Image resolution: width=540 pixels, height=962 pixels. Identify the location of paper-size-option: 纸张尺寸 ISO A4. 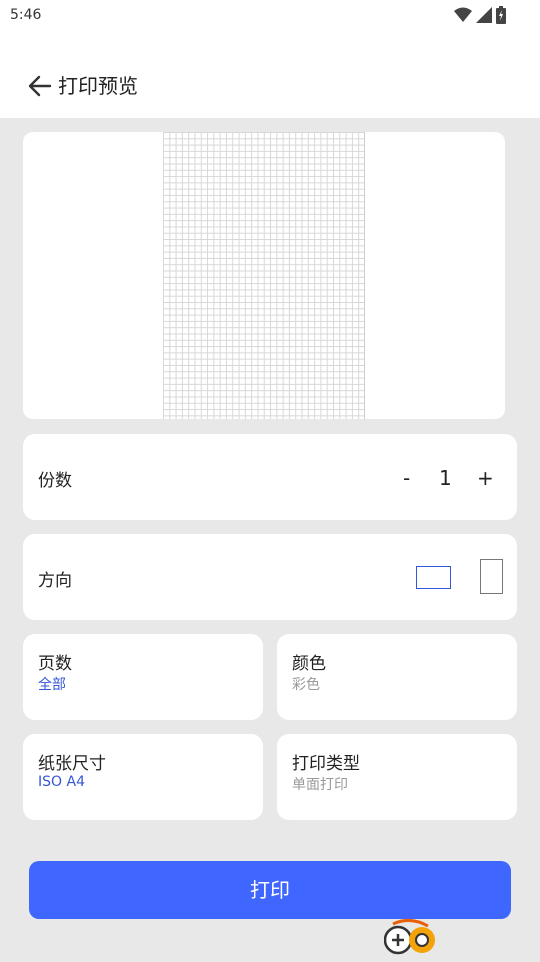
(143, 777).